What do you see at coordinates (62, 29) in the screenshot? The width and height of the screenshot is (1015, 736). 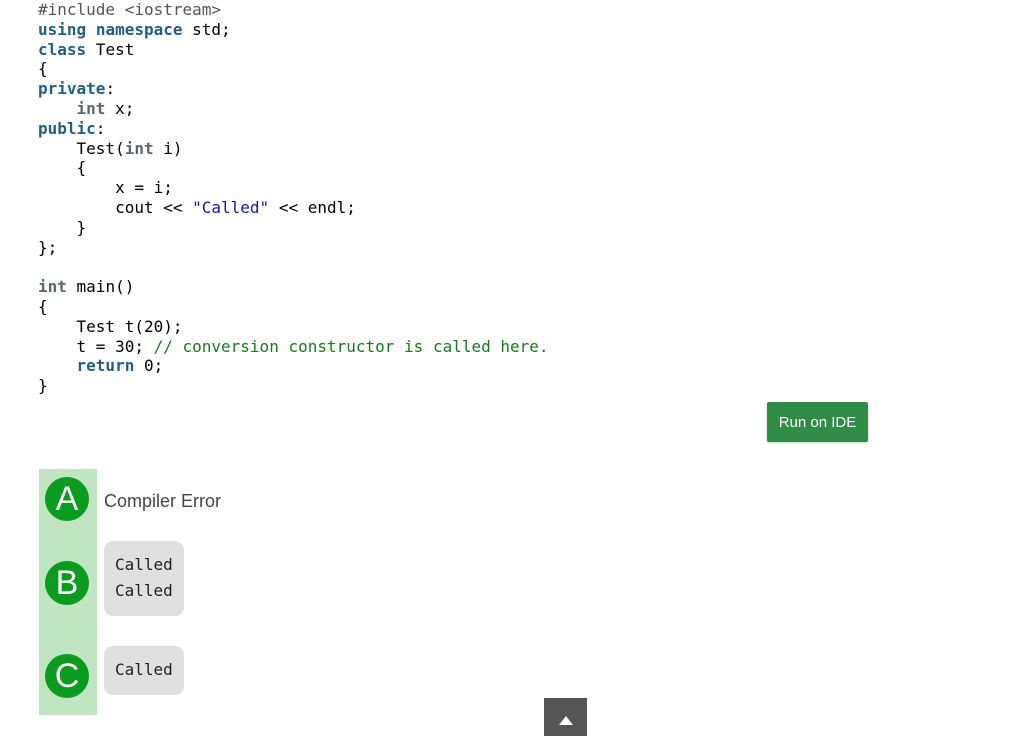 I see `code-token: using` at bounding box center [62, 29].